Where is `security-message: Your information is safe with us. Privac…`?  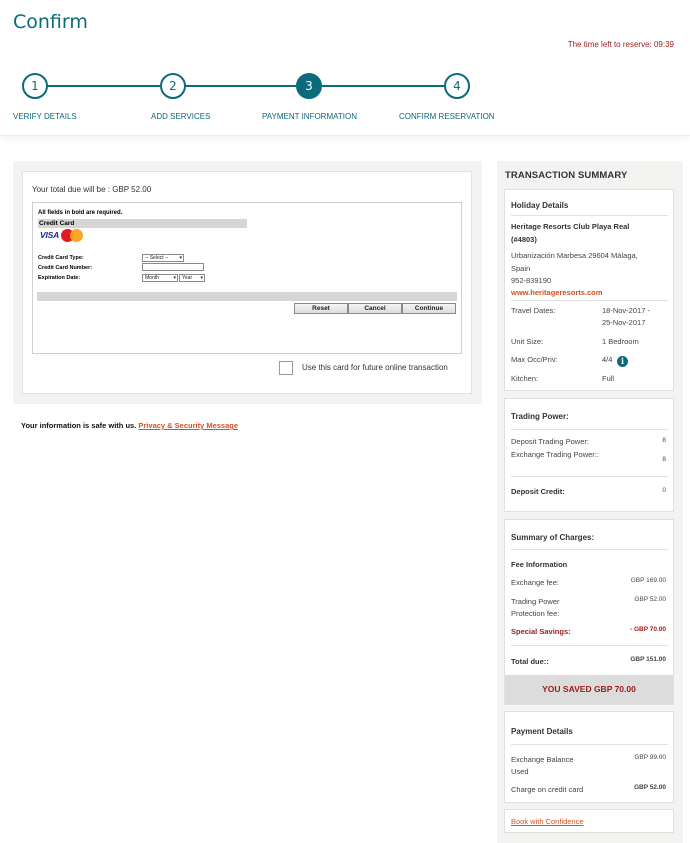 security-message: Your information is safe with us. Privac… is located at coordinates (129, 425).